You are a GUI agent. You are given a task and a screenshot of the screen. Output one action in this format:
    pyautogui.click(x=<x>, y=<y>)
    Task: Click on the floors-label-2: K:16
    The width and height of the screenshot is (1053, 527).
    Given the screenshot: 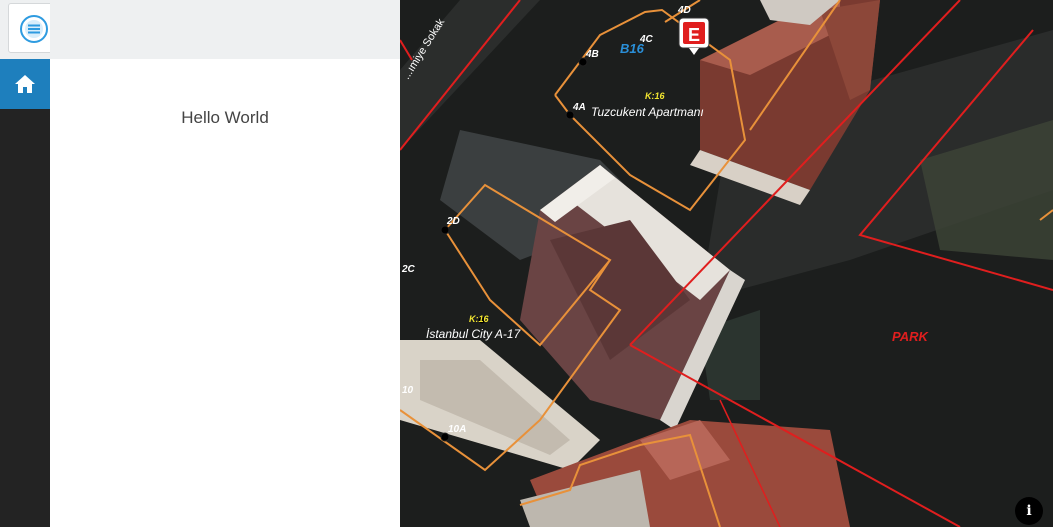 What is the action you would take?
    pyautogui.click(x=479, y=319)
    